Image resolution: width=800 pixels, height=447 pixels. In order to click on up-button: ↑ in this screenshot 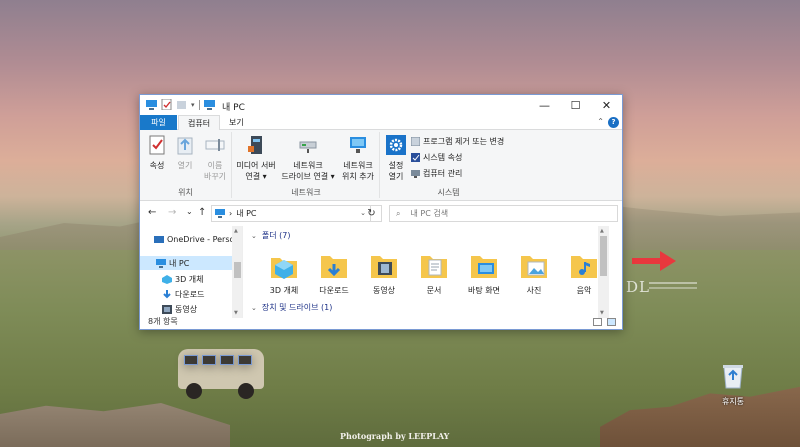, I will do `click(202, 212)`.